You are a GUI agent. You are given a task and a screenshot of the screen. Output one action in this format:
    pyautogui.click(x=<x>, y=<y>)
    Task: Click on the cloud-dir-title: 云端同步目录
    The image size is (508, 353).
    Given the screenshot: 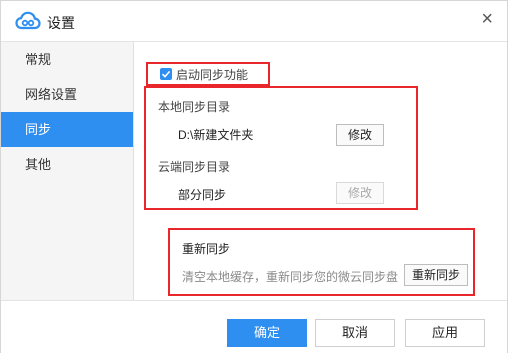 What is the action you would take?
    pyautogui.click(x=194, y=167)
    